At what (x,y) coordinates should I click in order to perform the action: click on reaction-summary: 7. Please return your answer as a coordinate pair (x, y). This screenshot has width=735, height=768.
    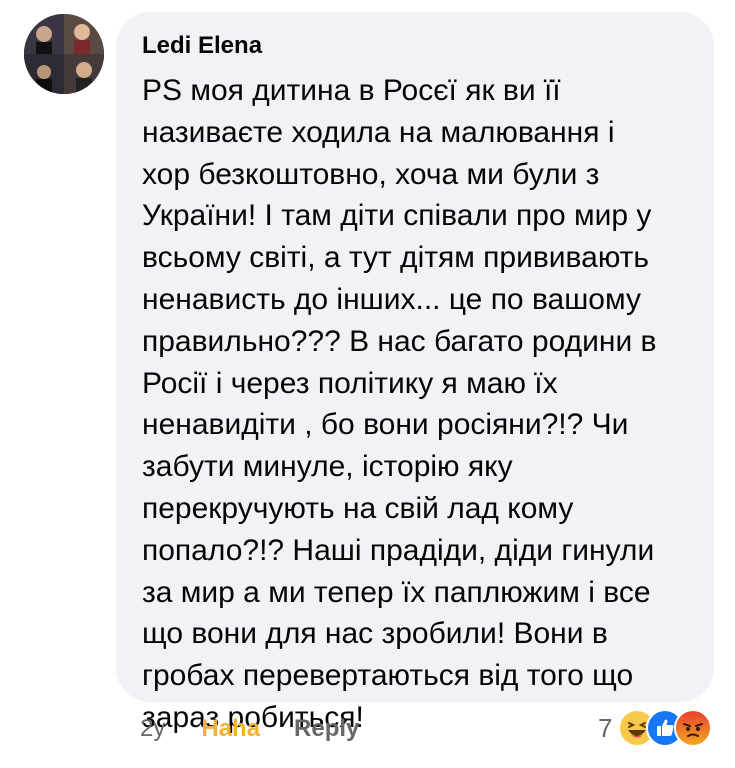
    Looking at the image, I should click on (655, 728).